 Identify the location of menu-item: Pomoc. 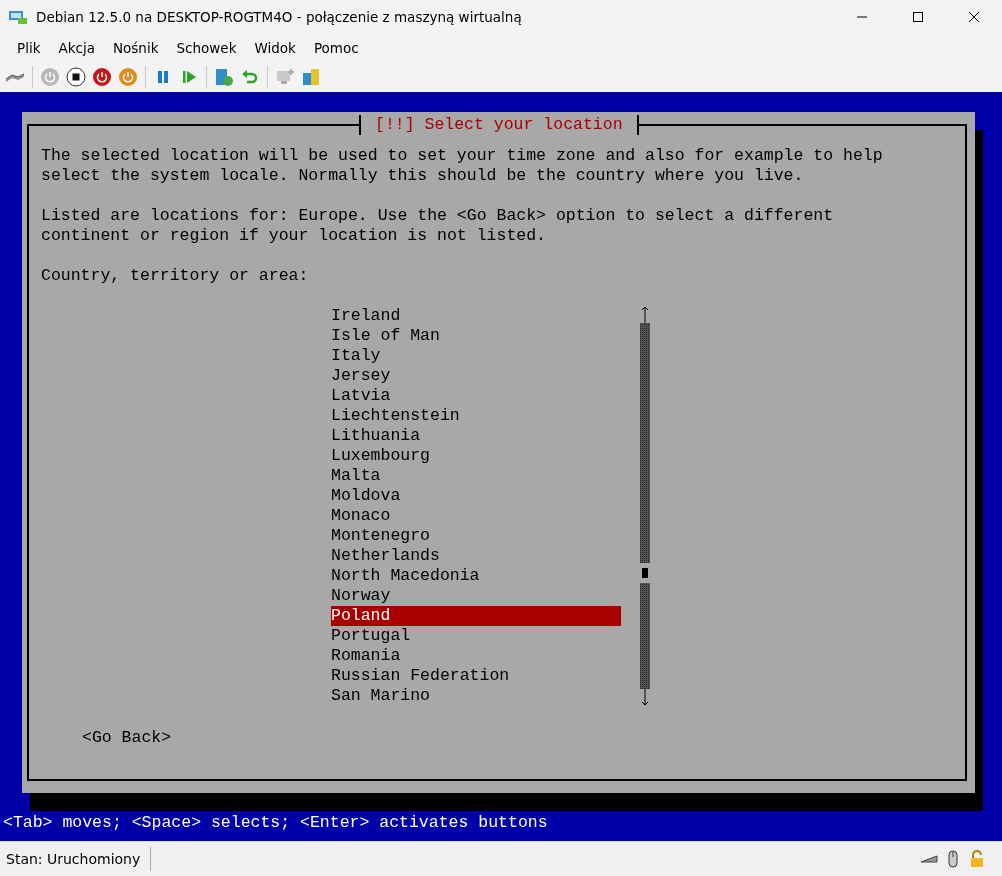
(336, 48).